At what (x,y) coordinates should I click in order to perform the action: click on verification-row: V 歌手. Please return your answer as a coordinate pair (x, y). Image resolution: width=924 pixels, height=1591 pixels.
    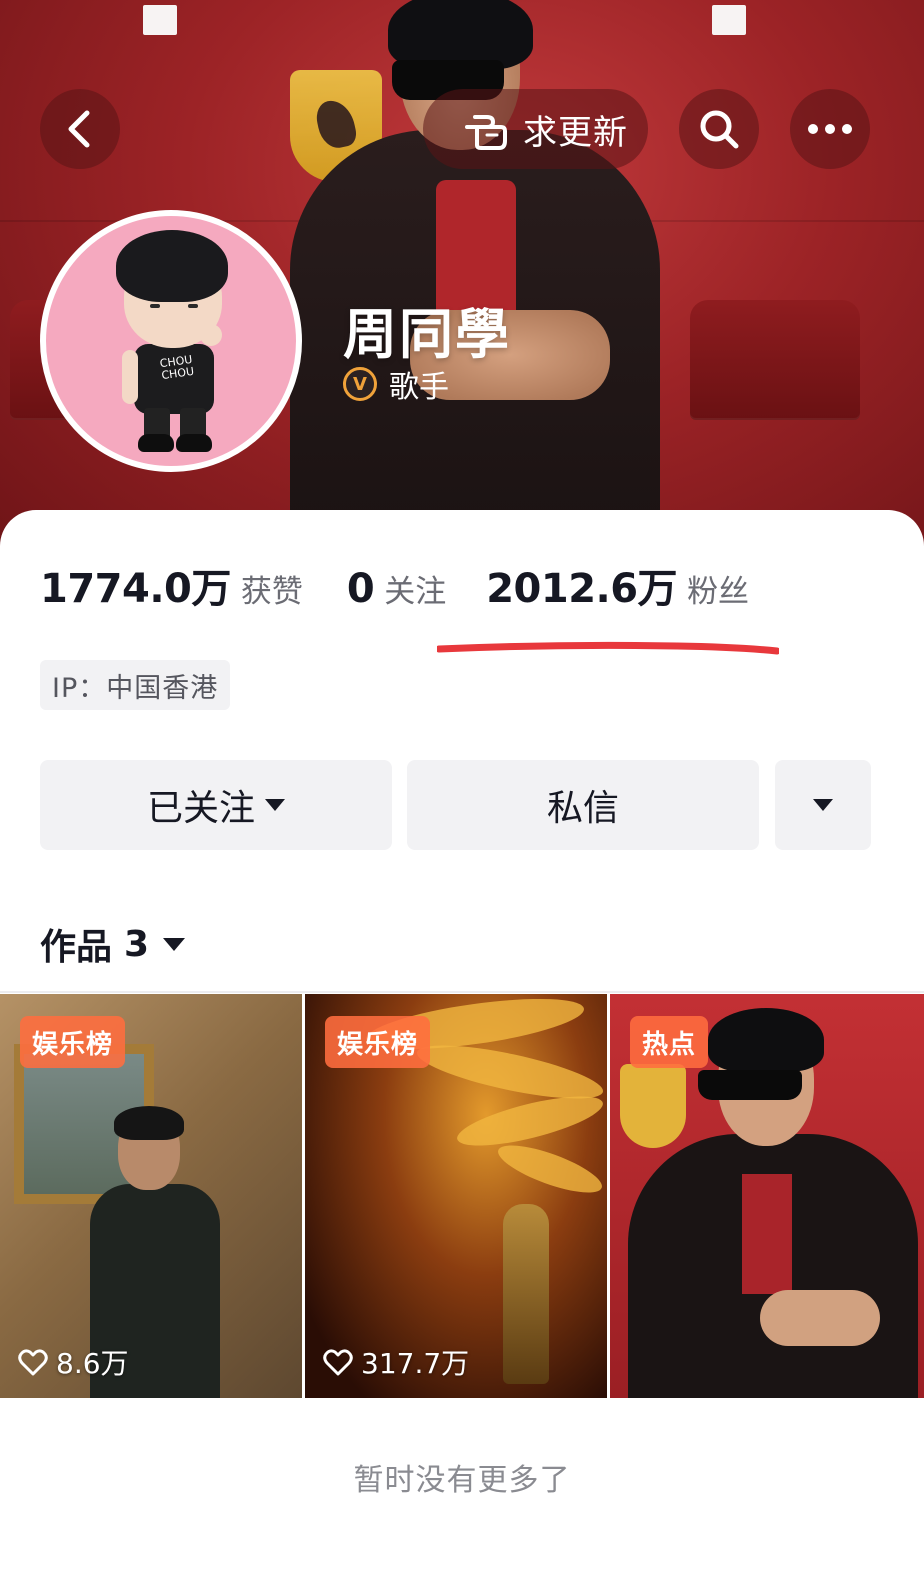
    Looking at the image, I should click on (396, 384).